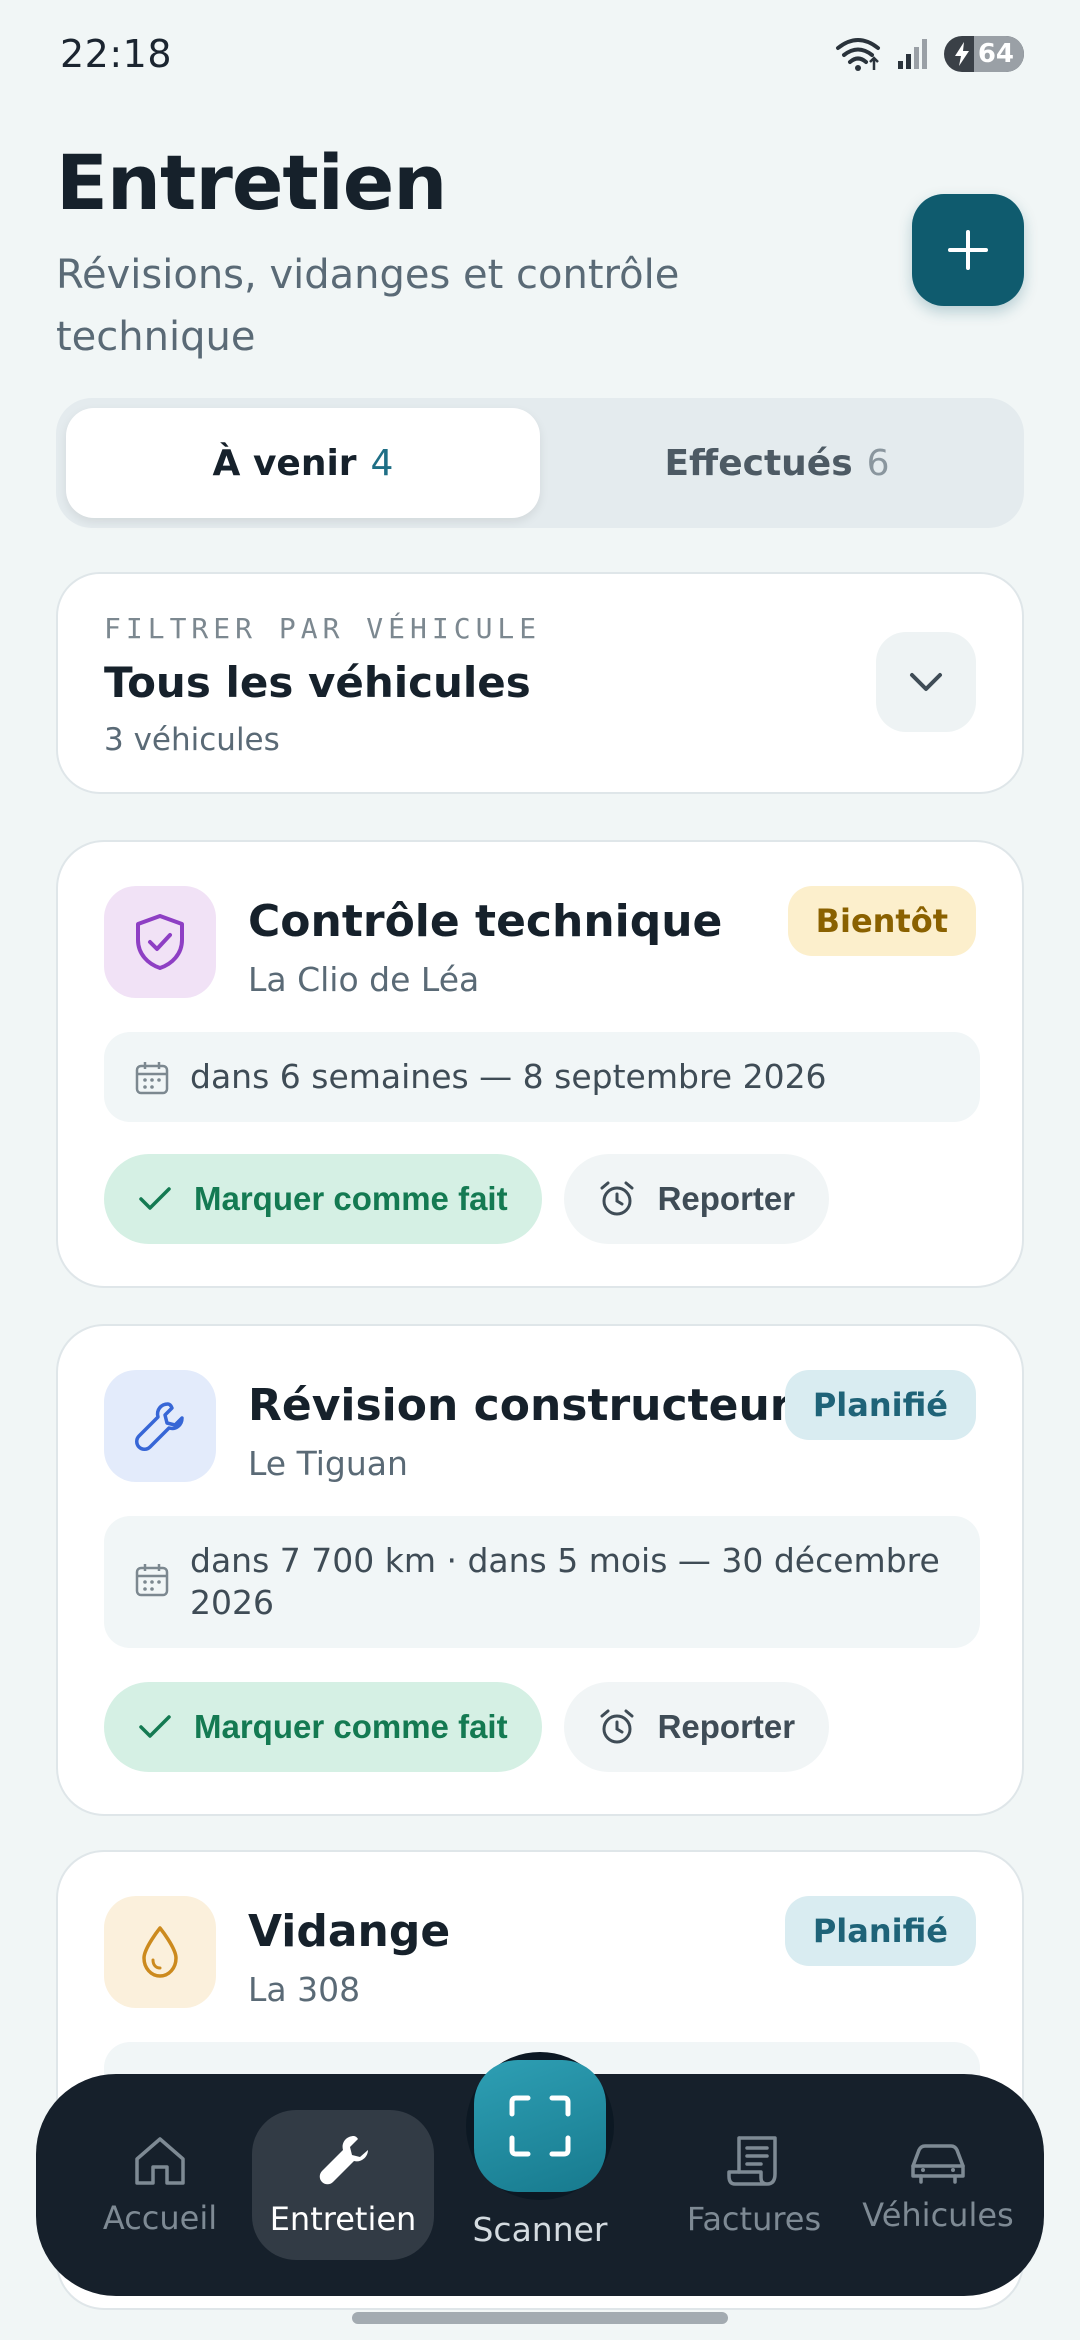 The height and width of the screenshot is (2340, 1080). I want to click on nav-item-invoices: Factures, so click(754, 2185).